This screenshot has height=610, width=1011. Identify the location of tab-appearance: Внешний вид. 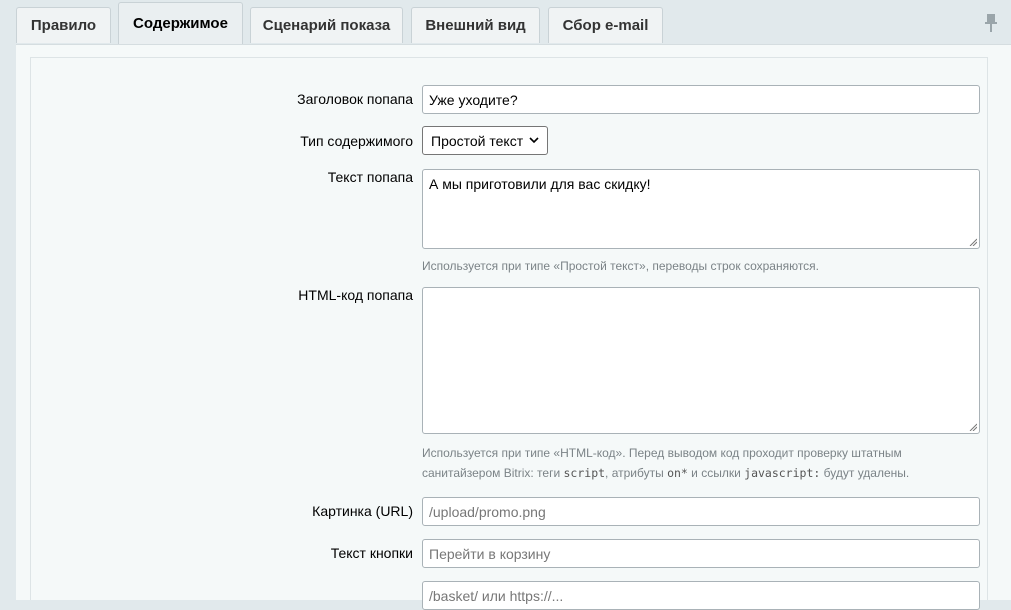
(475, 25).